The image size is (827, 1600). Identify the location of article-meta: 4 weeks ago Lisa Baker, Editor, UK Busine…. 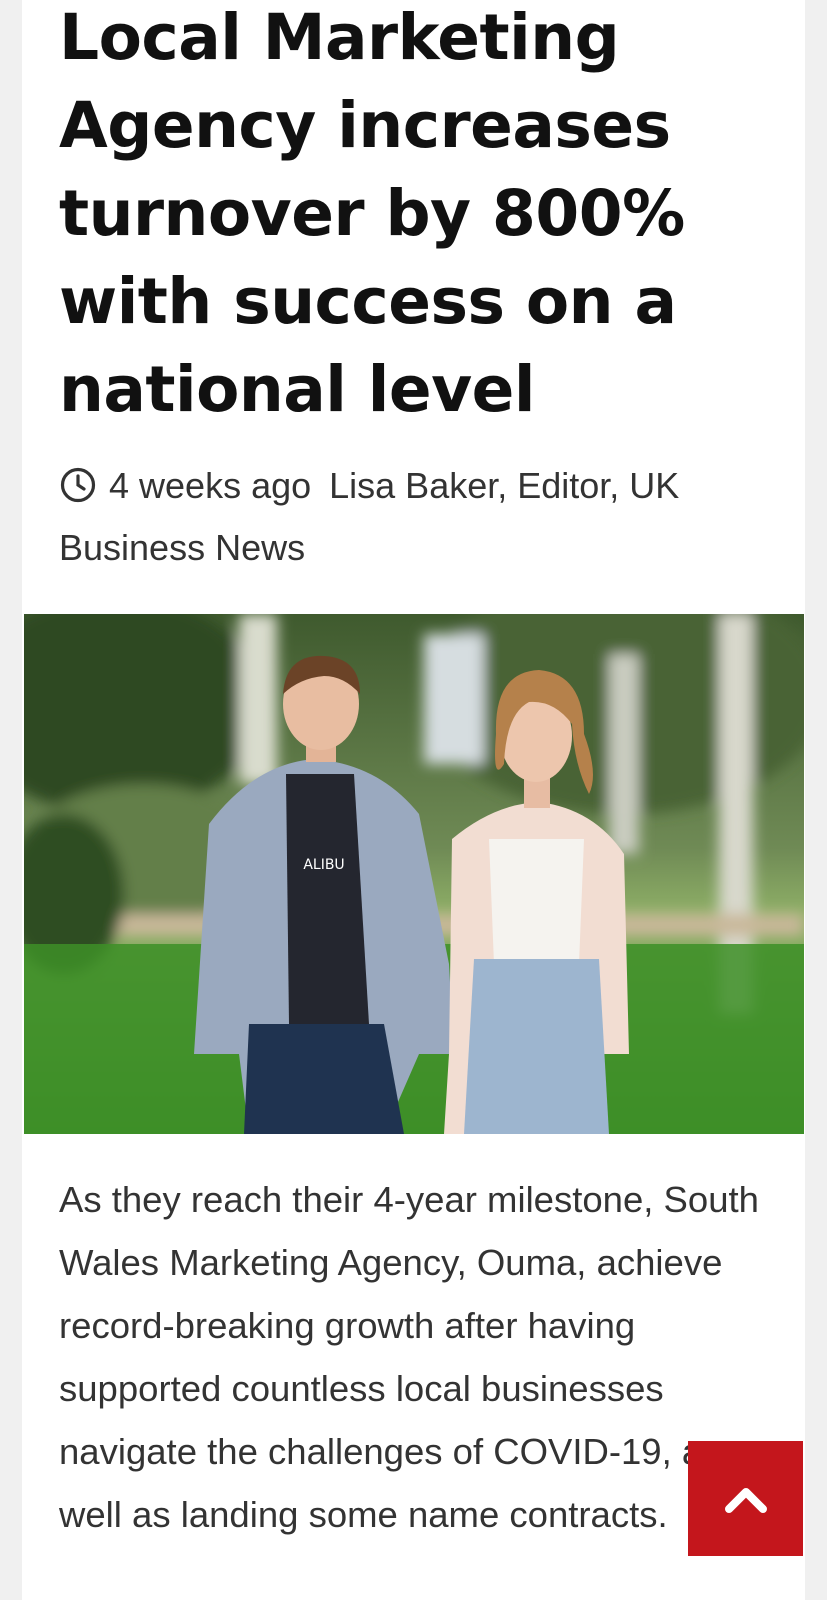
(419, 517).